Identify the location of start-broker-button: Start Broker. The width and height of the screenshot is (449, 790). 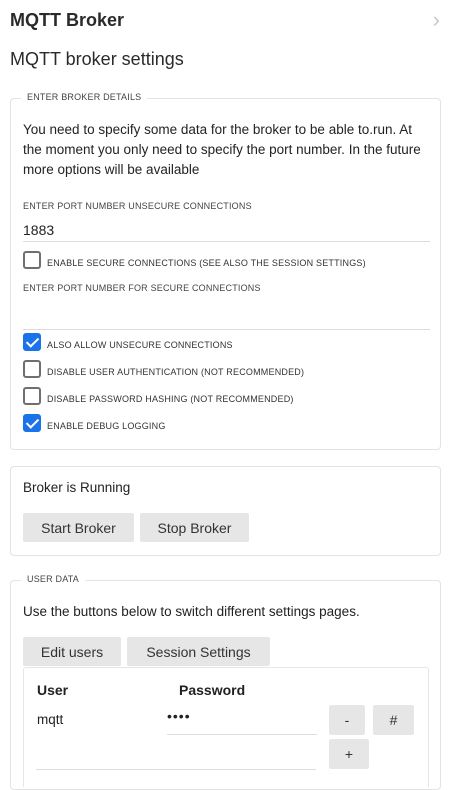
(78, 527).